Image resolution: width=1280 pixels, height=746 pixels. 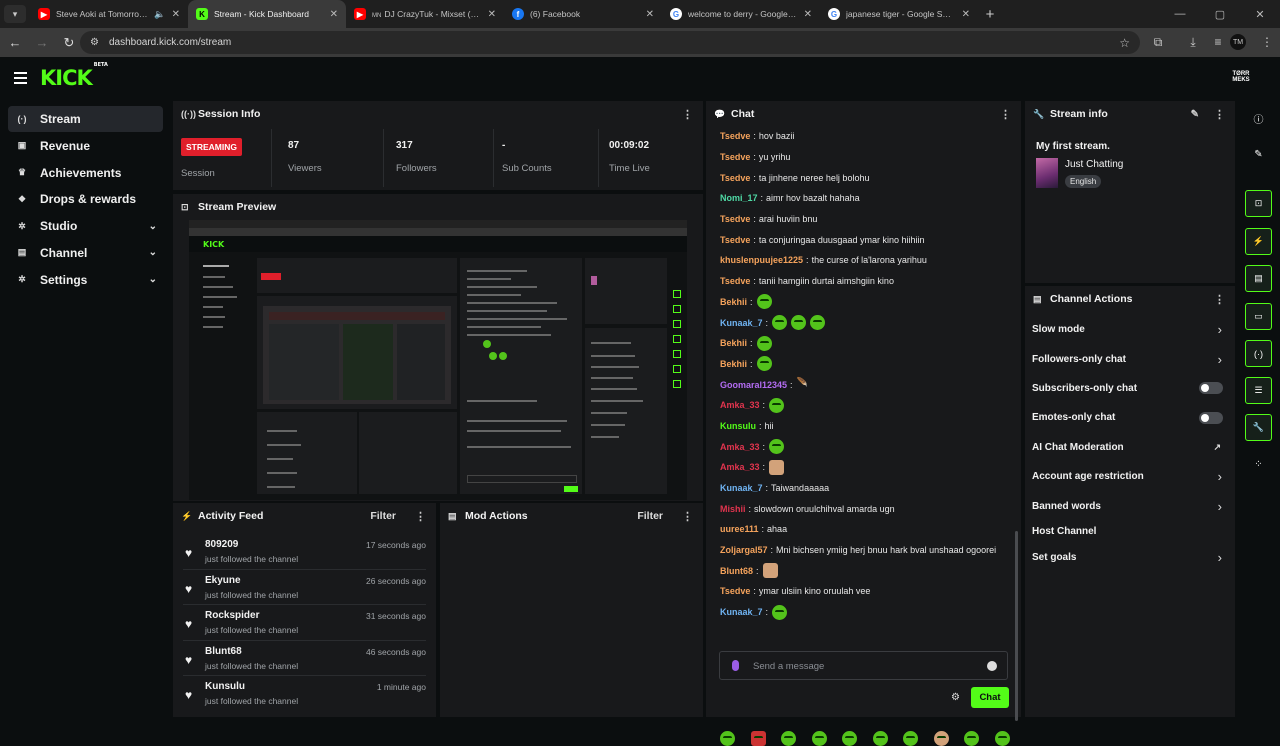 What do you see at coordinates (85, 146) in the screenshot?
I see `sidebar-item-revenue: ▣ Revenue` at bounding box center [85, 146].